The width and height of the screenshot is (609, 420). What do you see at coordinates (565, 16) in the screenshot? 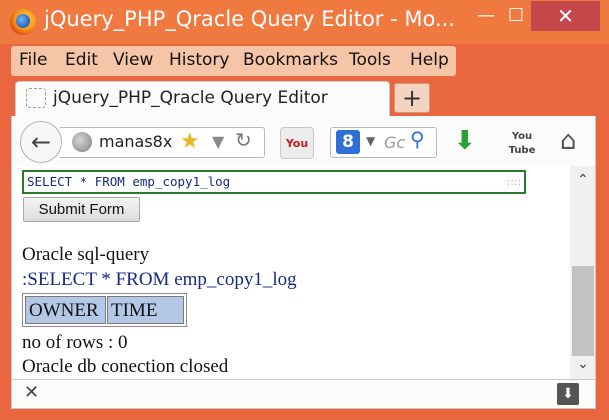
I see `close-window-button: ✕` at bounding box center [565, 16].